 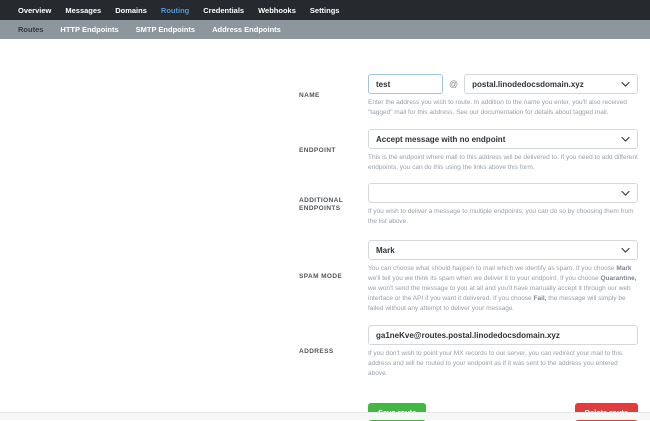 I want to click on subnav-tab-address-endpoints: Address Endpoints, so click(x=246, y=29).